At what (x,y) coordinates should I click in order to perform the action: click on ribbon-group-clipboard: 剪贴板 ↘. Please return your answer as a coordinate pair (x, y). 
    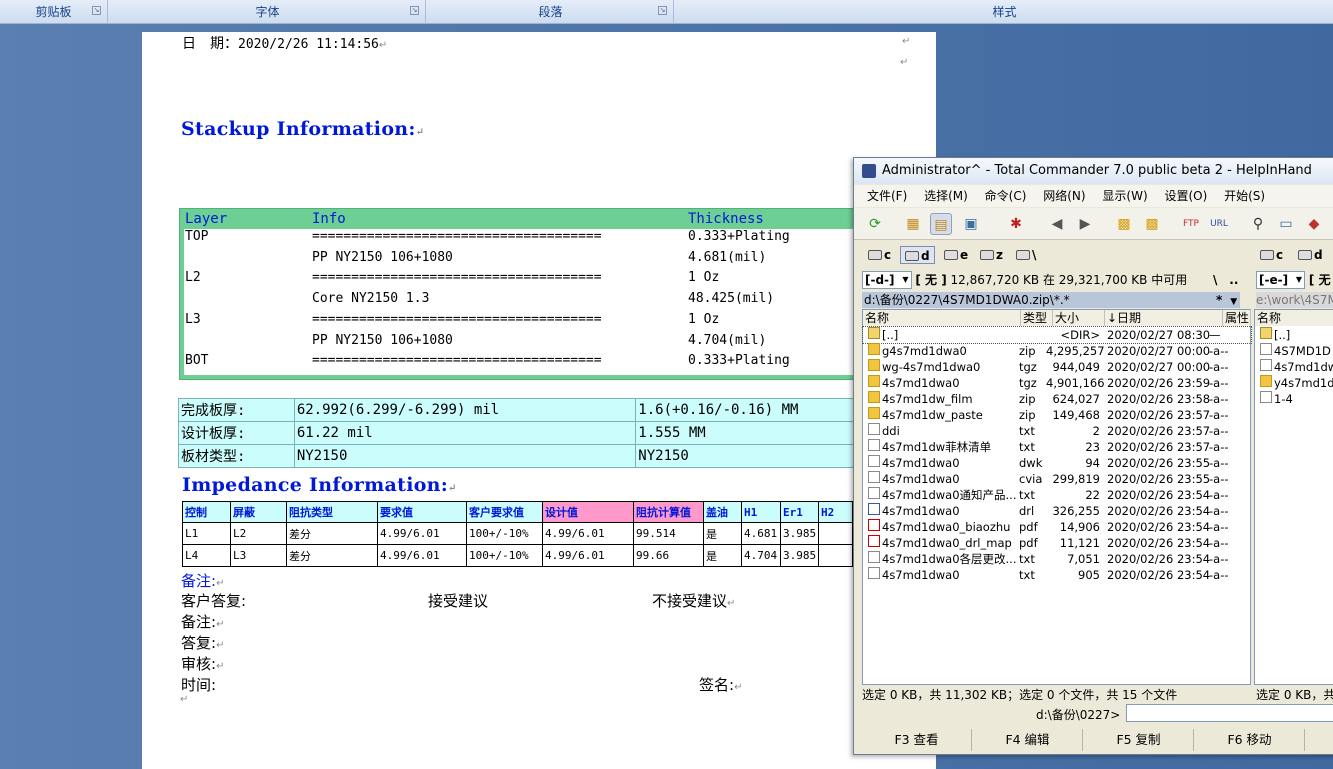
    Looking at the image, I should click on (54, 12).